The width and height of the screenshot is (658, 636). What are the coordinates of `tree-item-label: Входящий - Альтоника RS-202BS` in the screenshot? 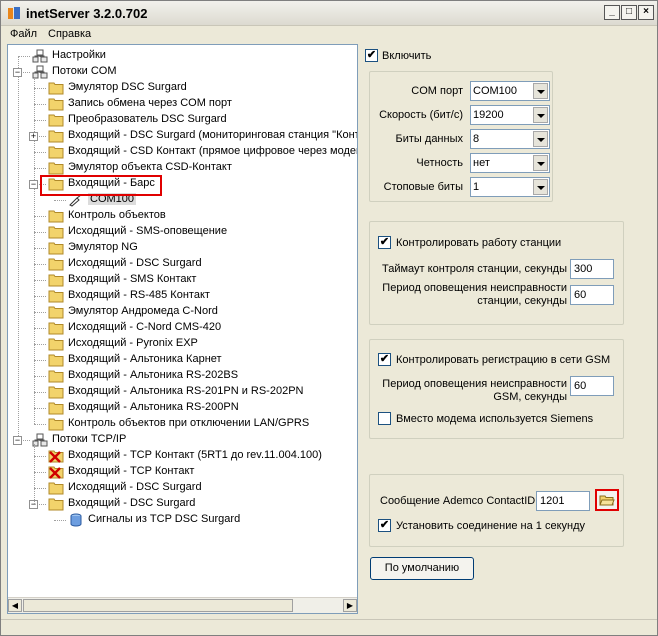 It's located at (153, 375).